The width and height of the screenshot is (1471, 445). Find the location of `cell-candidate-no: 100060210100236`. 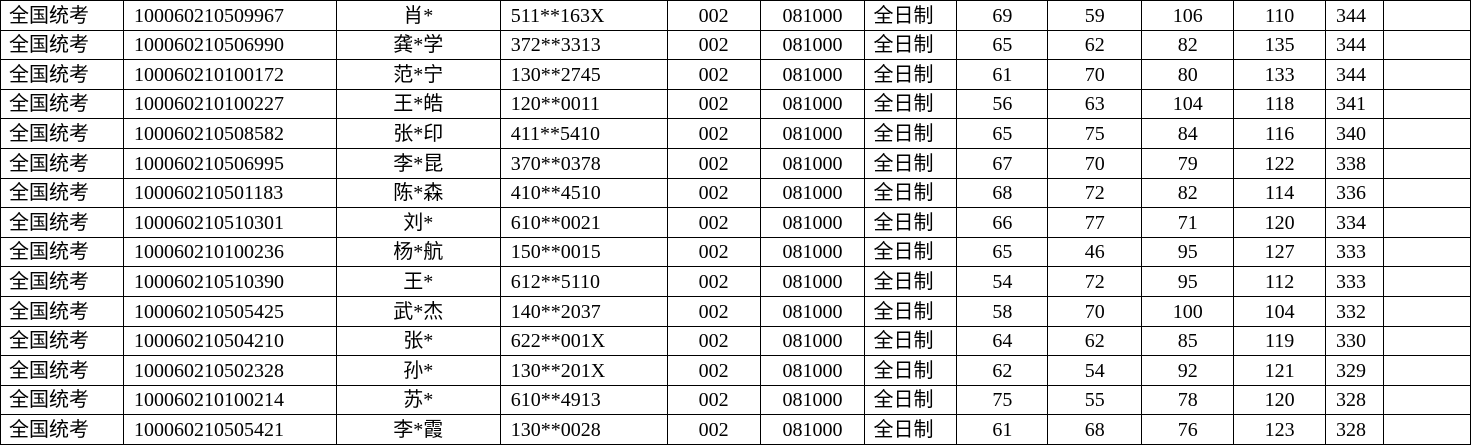

cell-candidate-no: 100060210100236 is located at coordinates (229, 252).